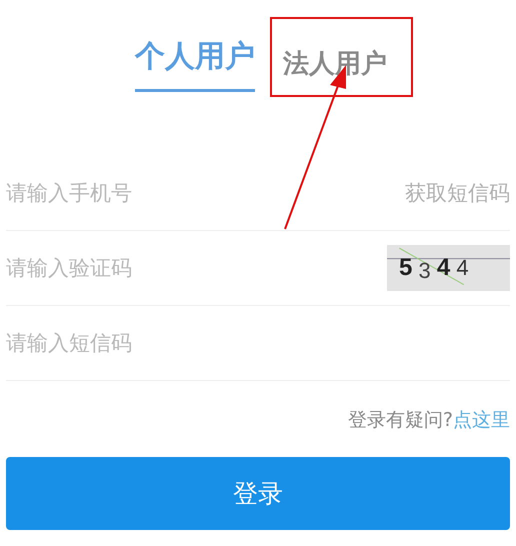 Image resolution: width=516 pixels, height=546 pixels. What do you see at coordinates (205, 193) in the screenshot?
I see `input-field: 请输入手机号` at bounding box center [205, 193].